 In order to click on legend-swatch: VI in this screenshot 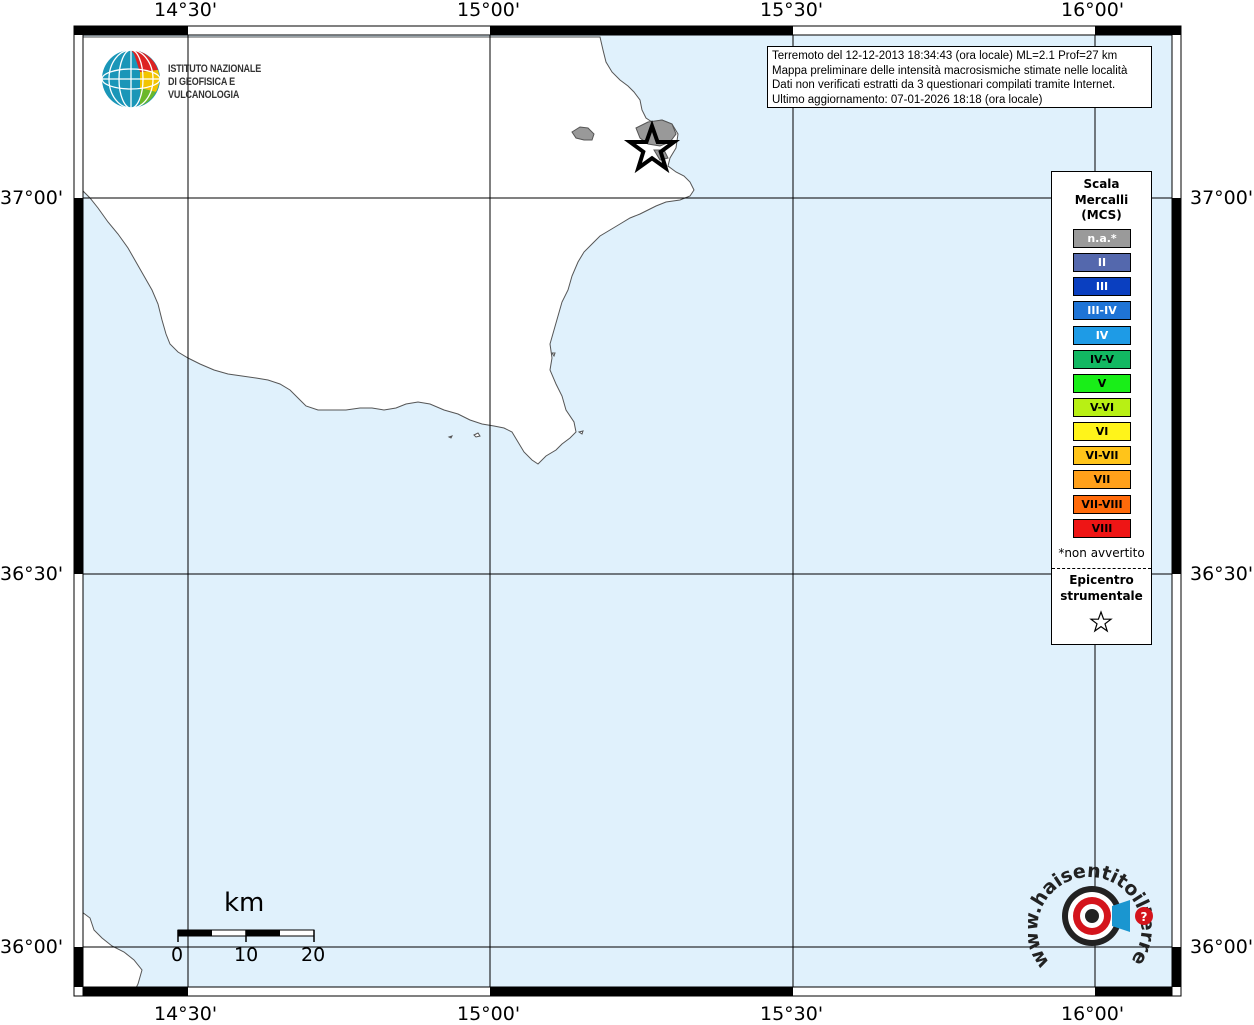, I will do `click(1102, 432)`.